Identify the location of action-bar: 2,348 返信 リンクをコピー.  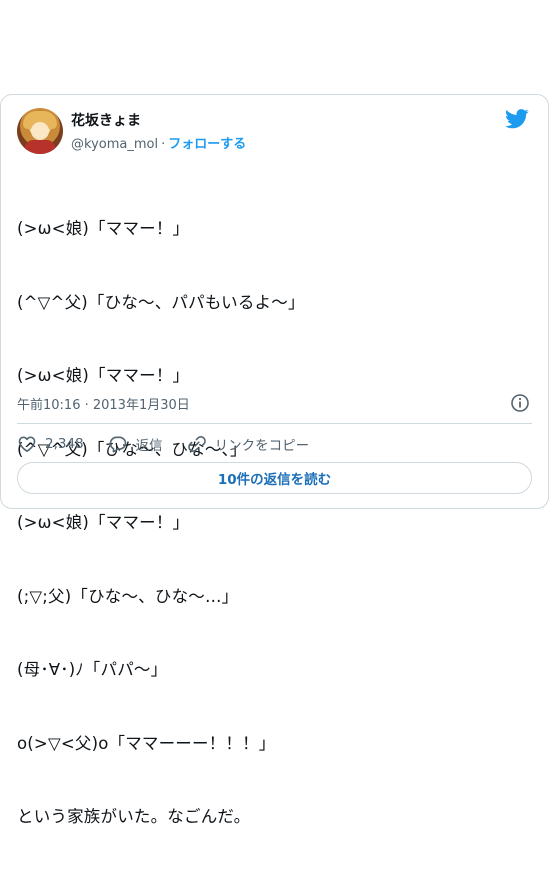
(175, 444).